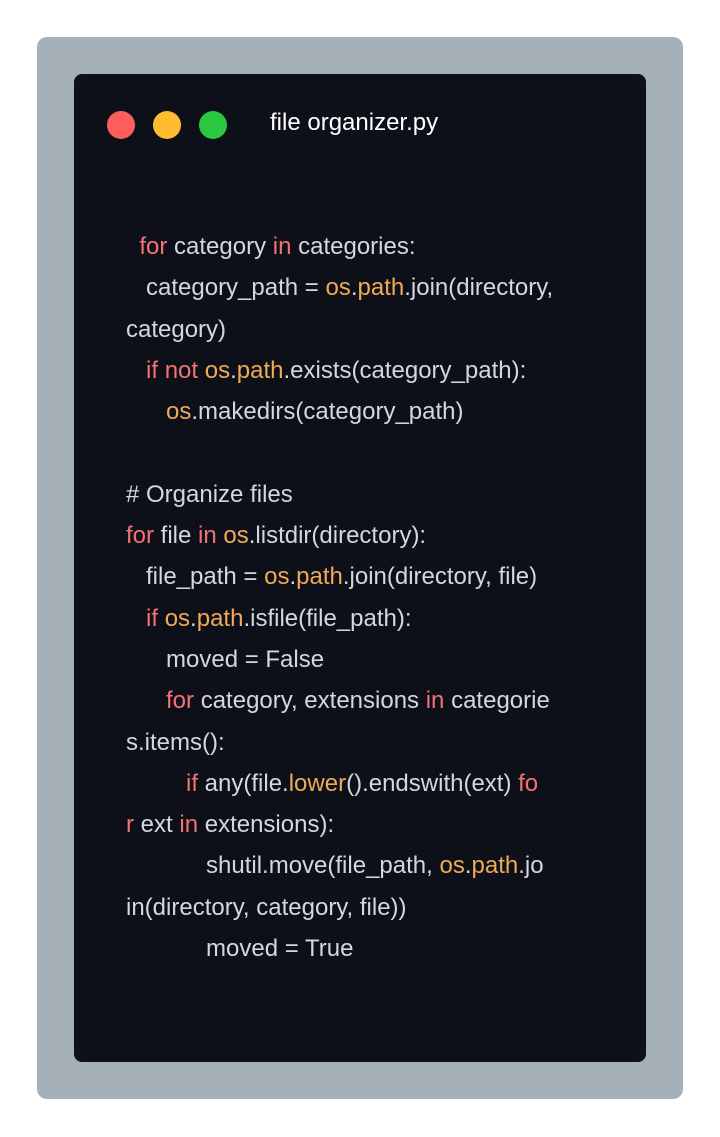 The width and height of the screenshot is (720, 1137). Describe the element at coordinates (327, 618) in the screenshot. I see `code-text: .isfile(file_path):` at that location.